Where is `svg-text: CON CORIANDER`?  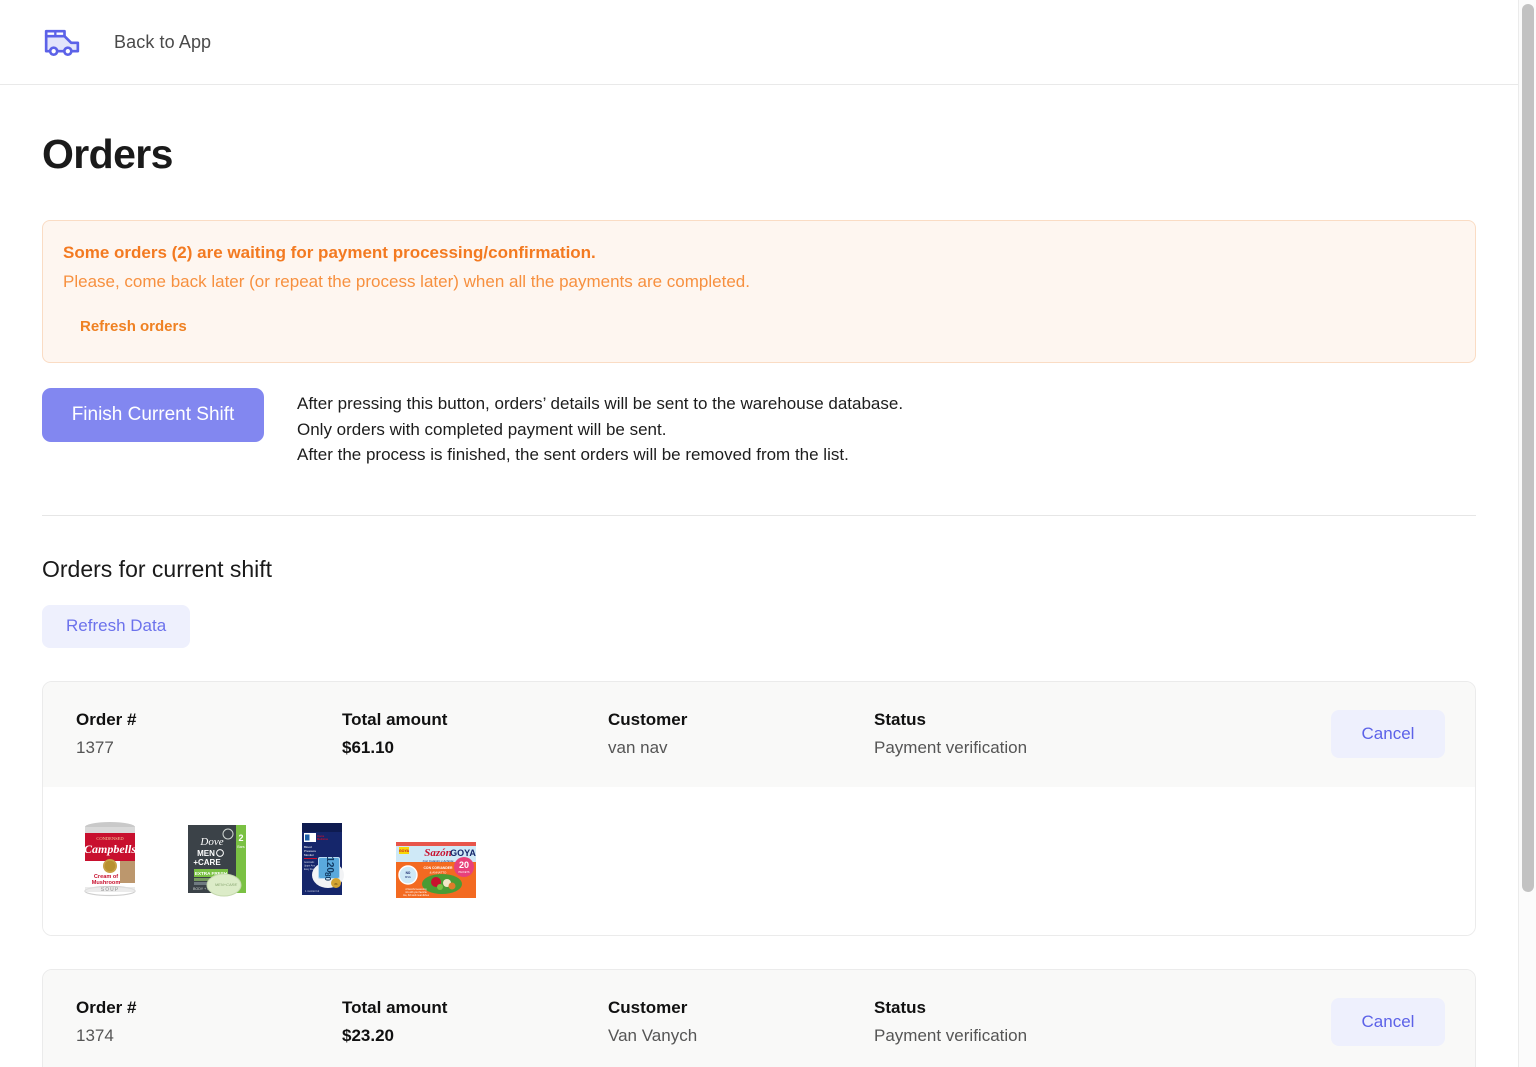 svg-text: CON CORIANDER is located at coordinates (438, 868).